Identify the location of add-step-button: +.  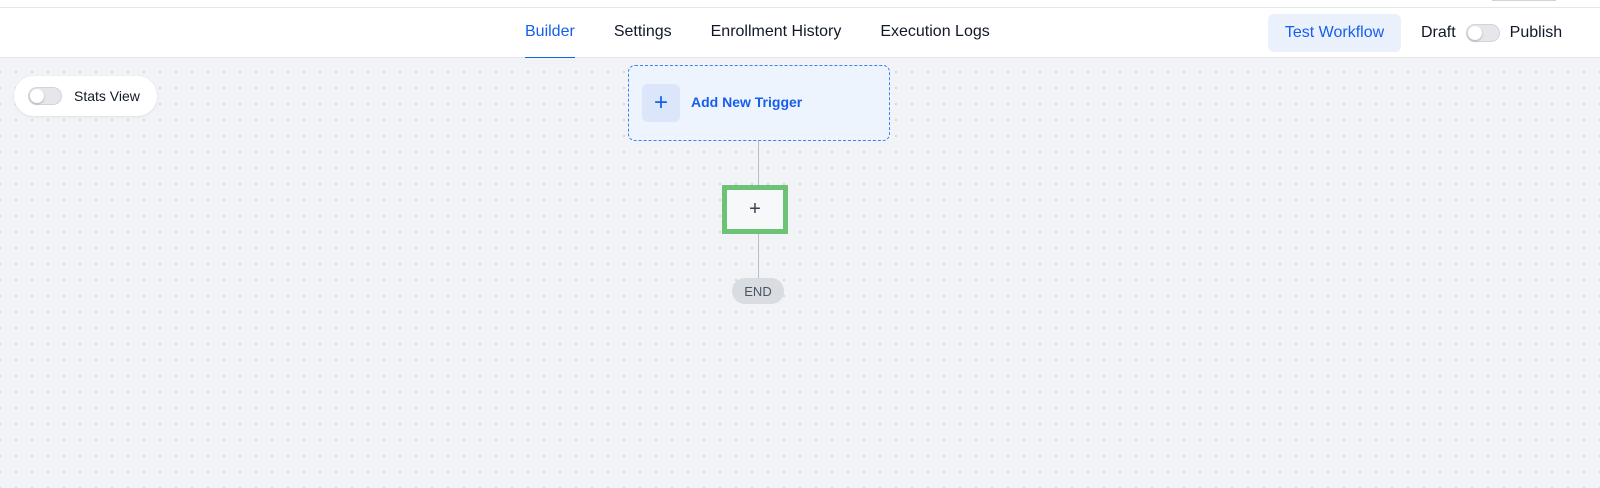
(755, 209).